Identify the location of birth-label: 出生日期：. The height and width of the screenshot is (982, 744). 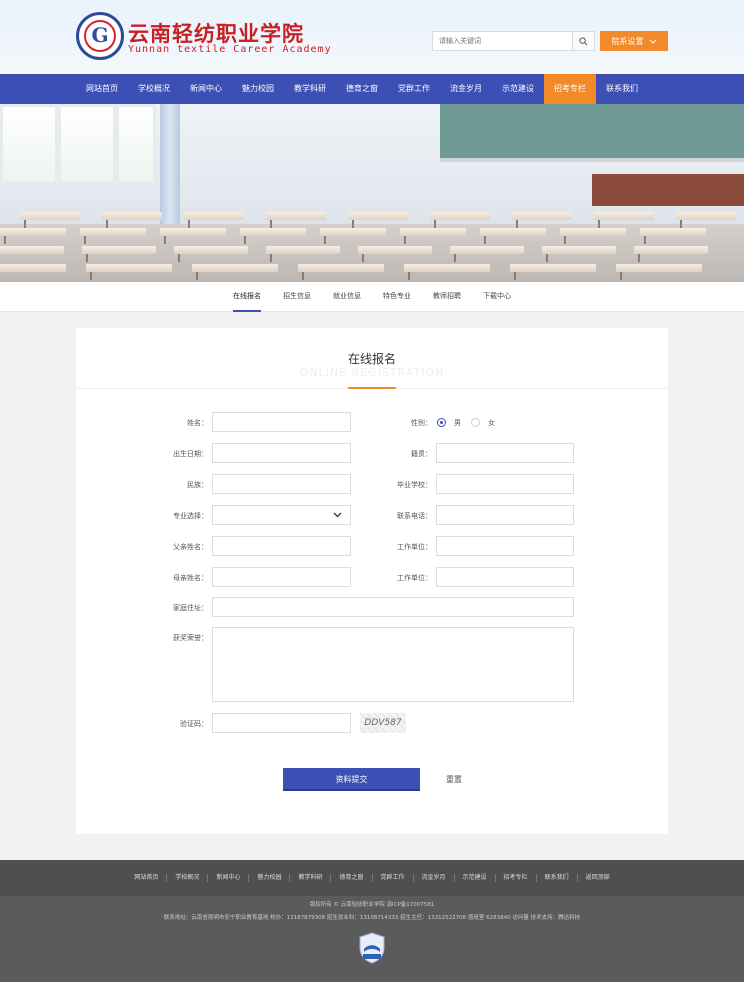
(190, 454).